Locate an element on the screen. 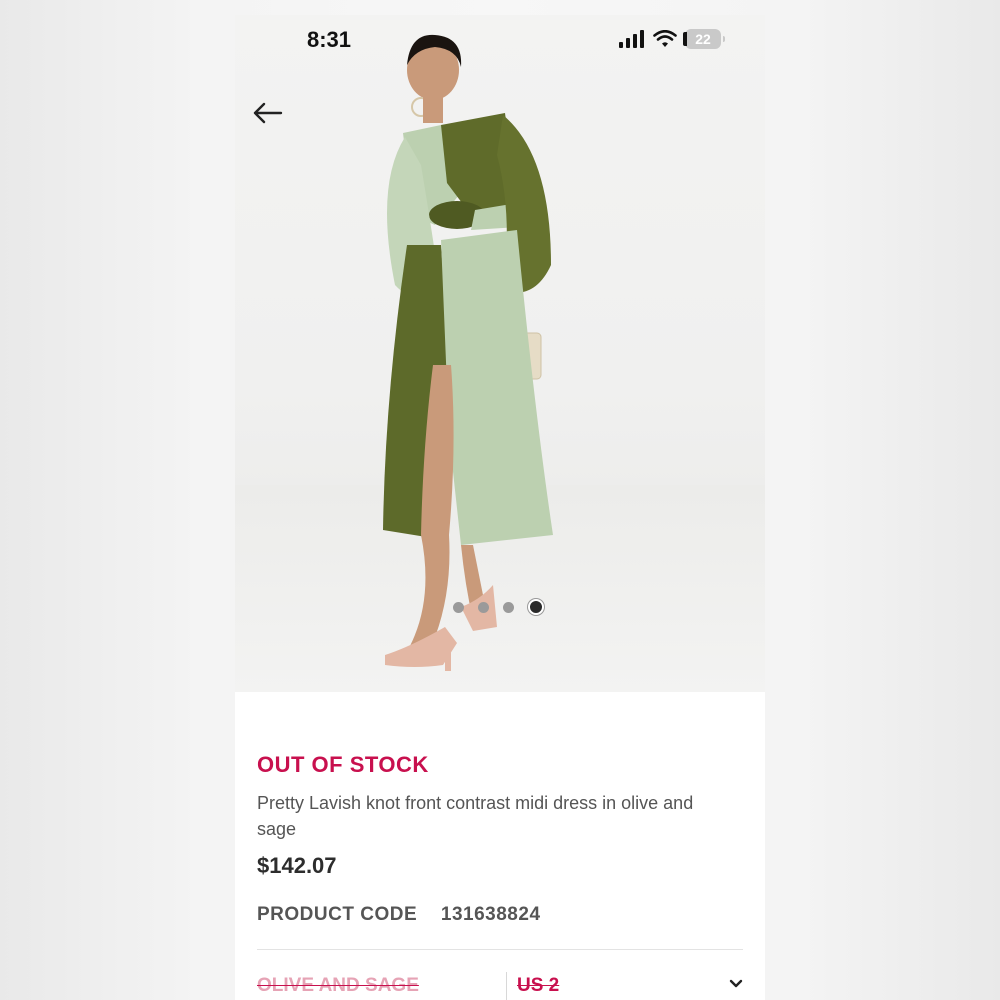  product-code-row: PRODUCT CODE 131638824 is located at coordinates (399, 915).